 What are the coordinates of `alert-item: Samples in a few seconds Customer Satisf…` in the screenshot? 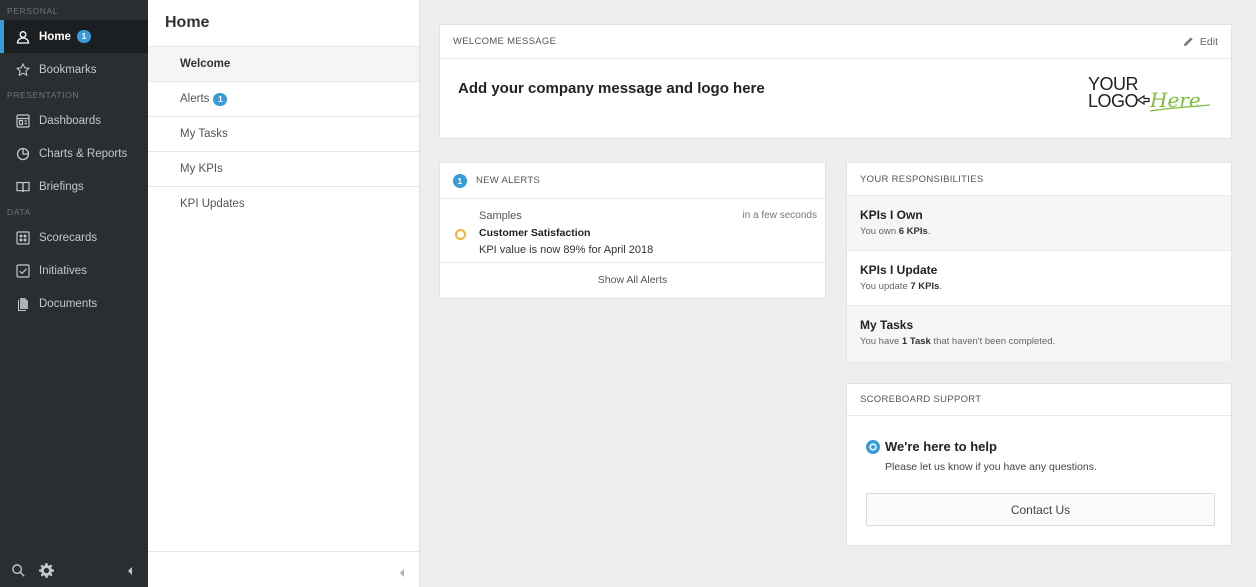 It's located at (632, 231).